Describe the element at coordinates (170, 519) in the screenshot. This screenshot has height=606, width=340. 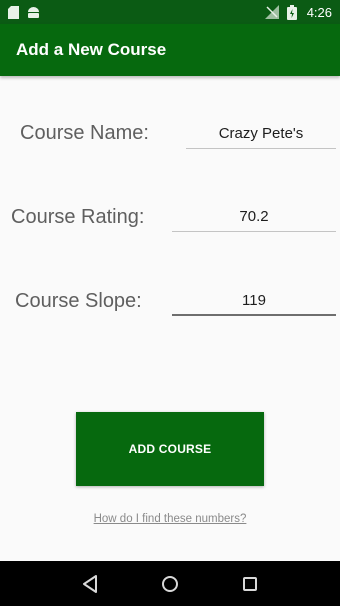
I see `help-link: How do I find these numbers?` at that location.